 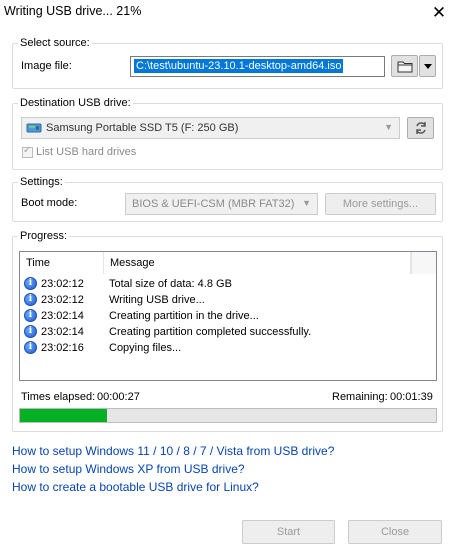 I want to click on image-file-path: C:\test\ubuntu-23.10.1-desktop-amd64.iso, so click(x=239, y=66).